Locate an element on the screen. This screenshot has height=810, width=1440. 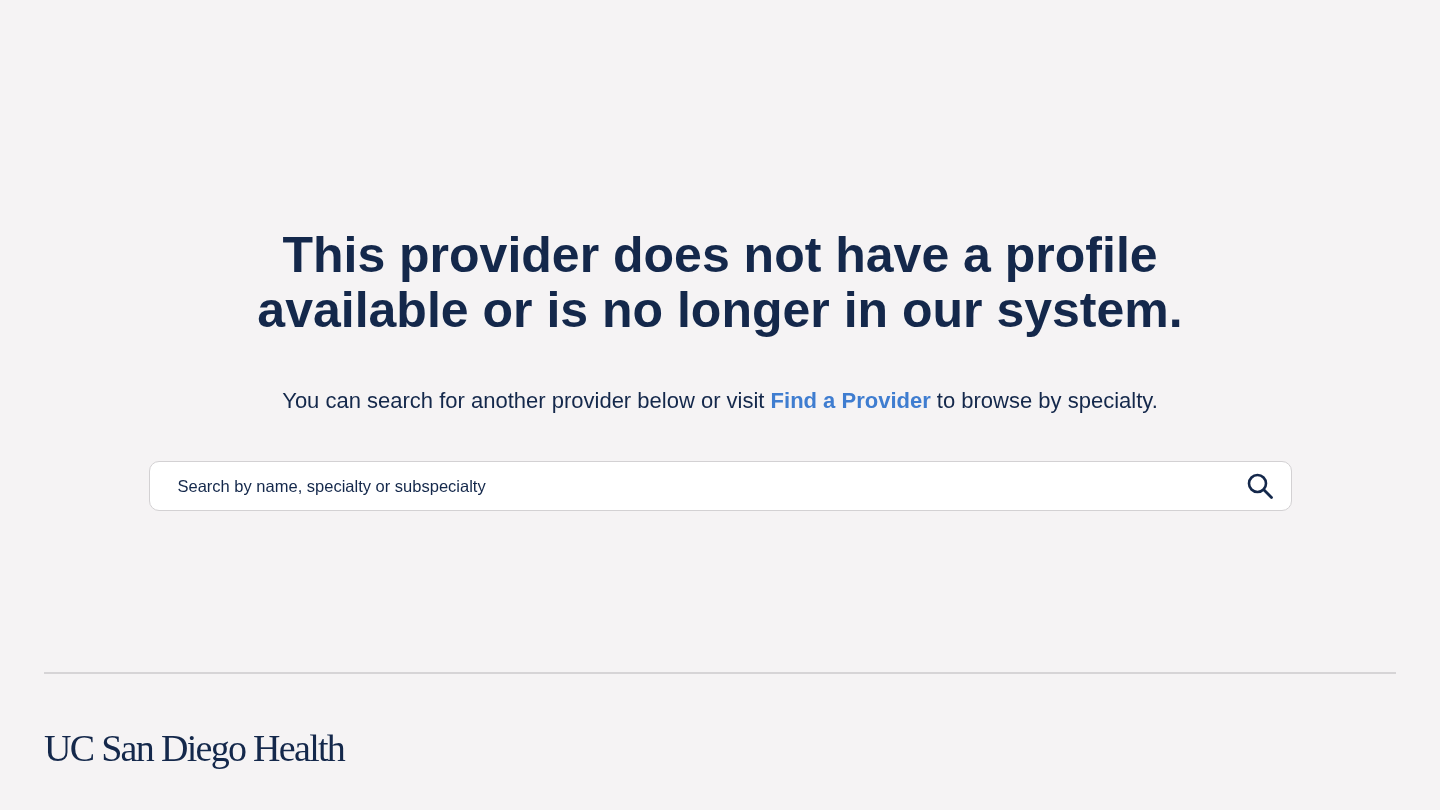
search-field: Search by name, specialty or subspecialty is located at coordinates (720, 486).